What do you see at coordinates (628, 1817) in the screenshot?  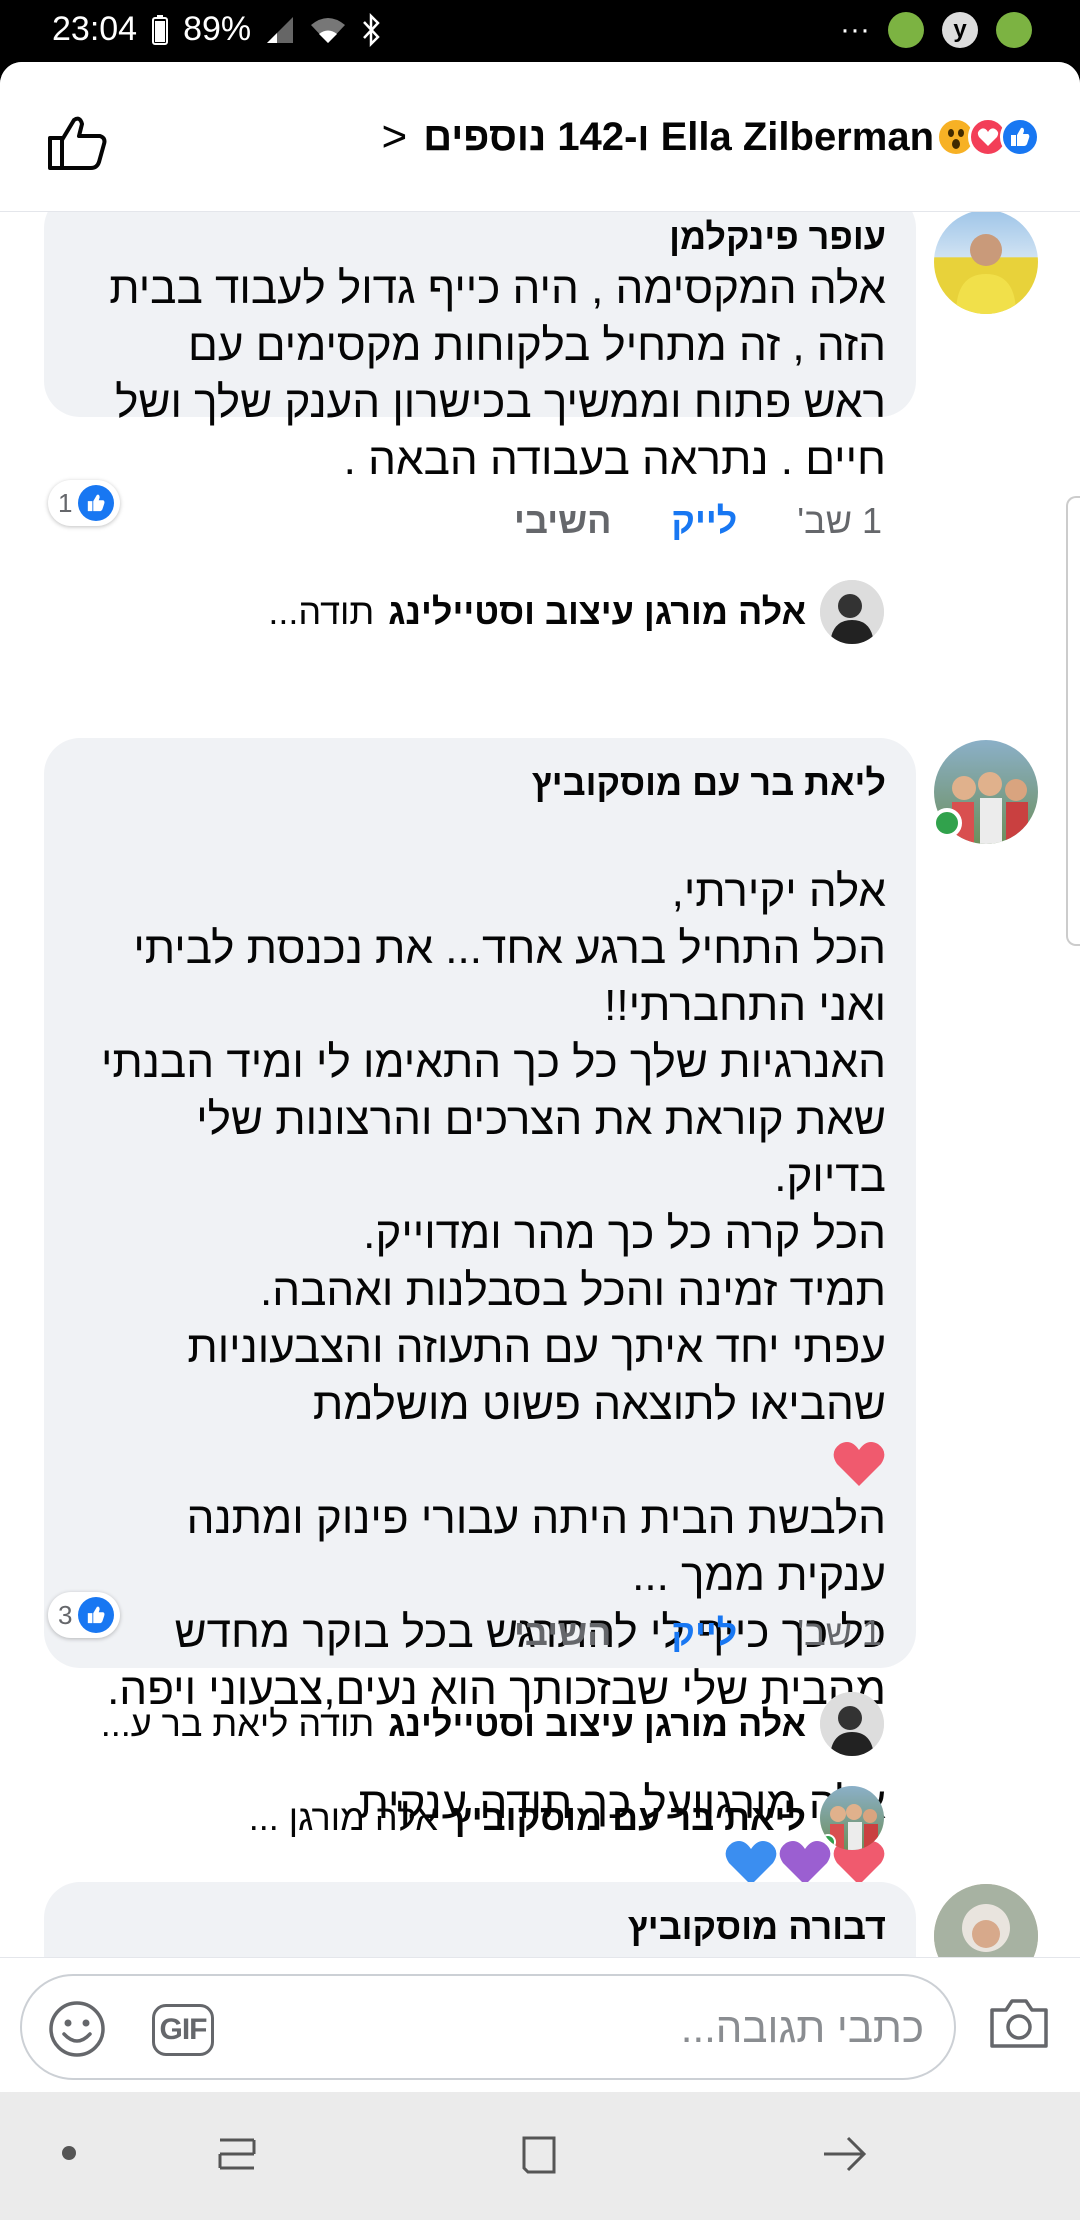 I see `reply-author: ליאת בר עם מוסקוביץ` at bounding box center [628, 1817].